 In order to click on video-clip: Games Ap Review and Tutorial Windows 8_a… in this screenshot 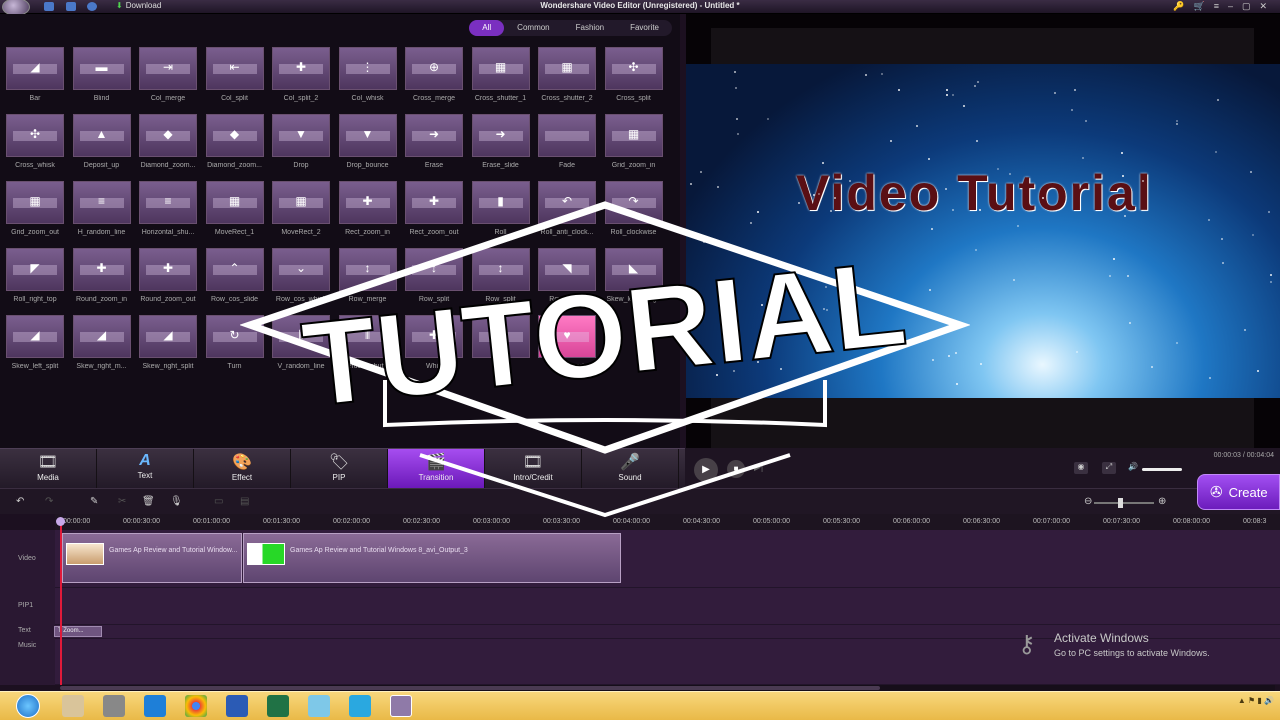, I will do `click(432, 558)`.